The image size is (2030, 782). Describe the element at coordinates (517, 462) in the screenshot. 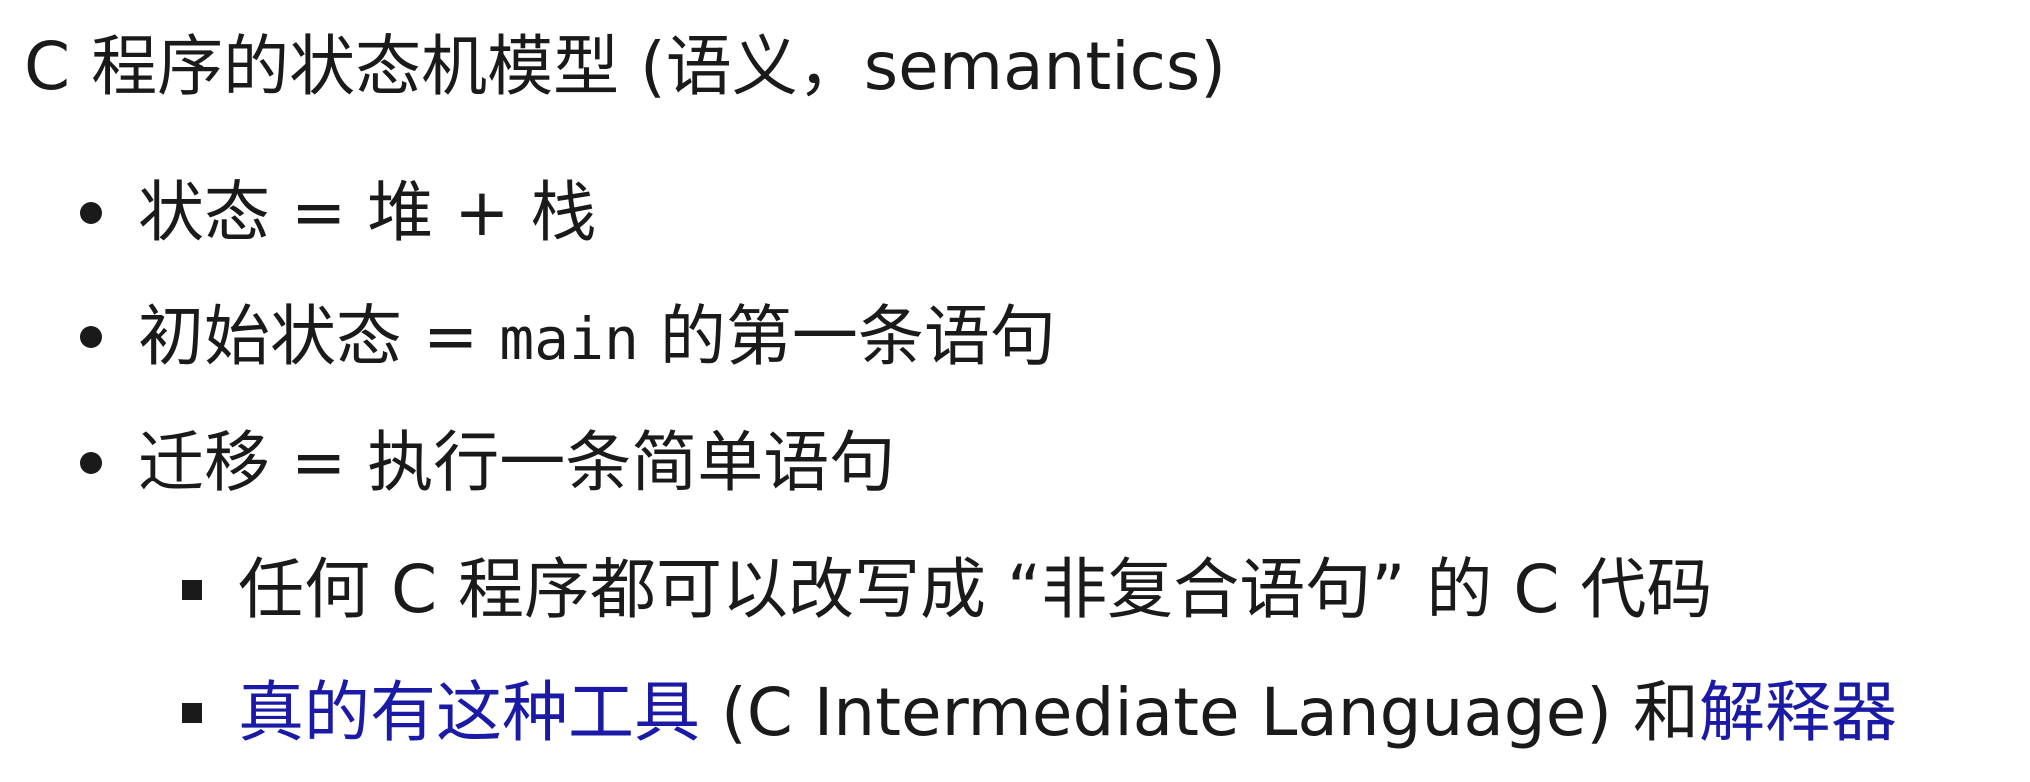

I see `bullet-item-transition: 迁移 = 执行一条简单语句` at that location.